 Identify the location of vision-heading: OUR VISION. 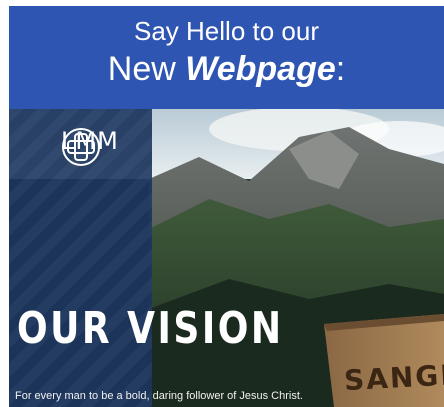
(150, 328).